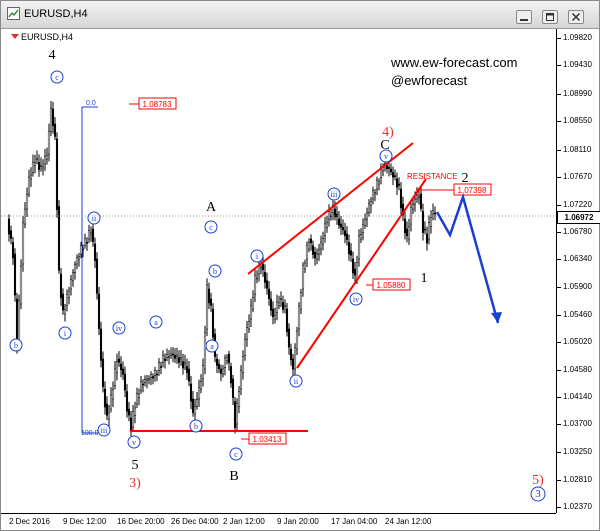 The width and height of the screenshot is (600, 531). What do you see at coordinates (524, 17) in the screenshot?
I see `minimize-icon` at bounding box center [524, 17].